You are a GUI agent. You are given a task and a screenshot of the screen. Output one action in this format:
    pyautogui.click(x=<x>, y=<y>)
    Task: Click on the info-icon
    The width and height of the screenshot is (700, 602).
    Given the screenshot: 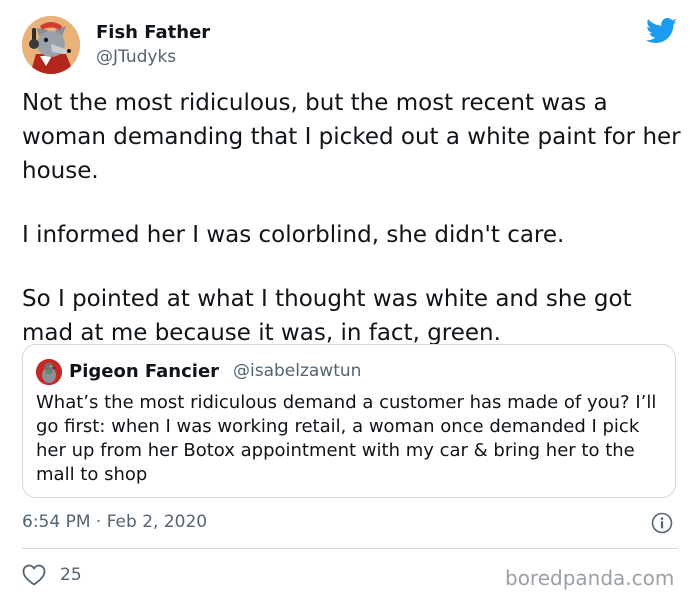 What is the action you would take?
    pyautogui.click(x=662, y=523)
    